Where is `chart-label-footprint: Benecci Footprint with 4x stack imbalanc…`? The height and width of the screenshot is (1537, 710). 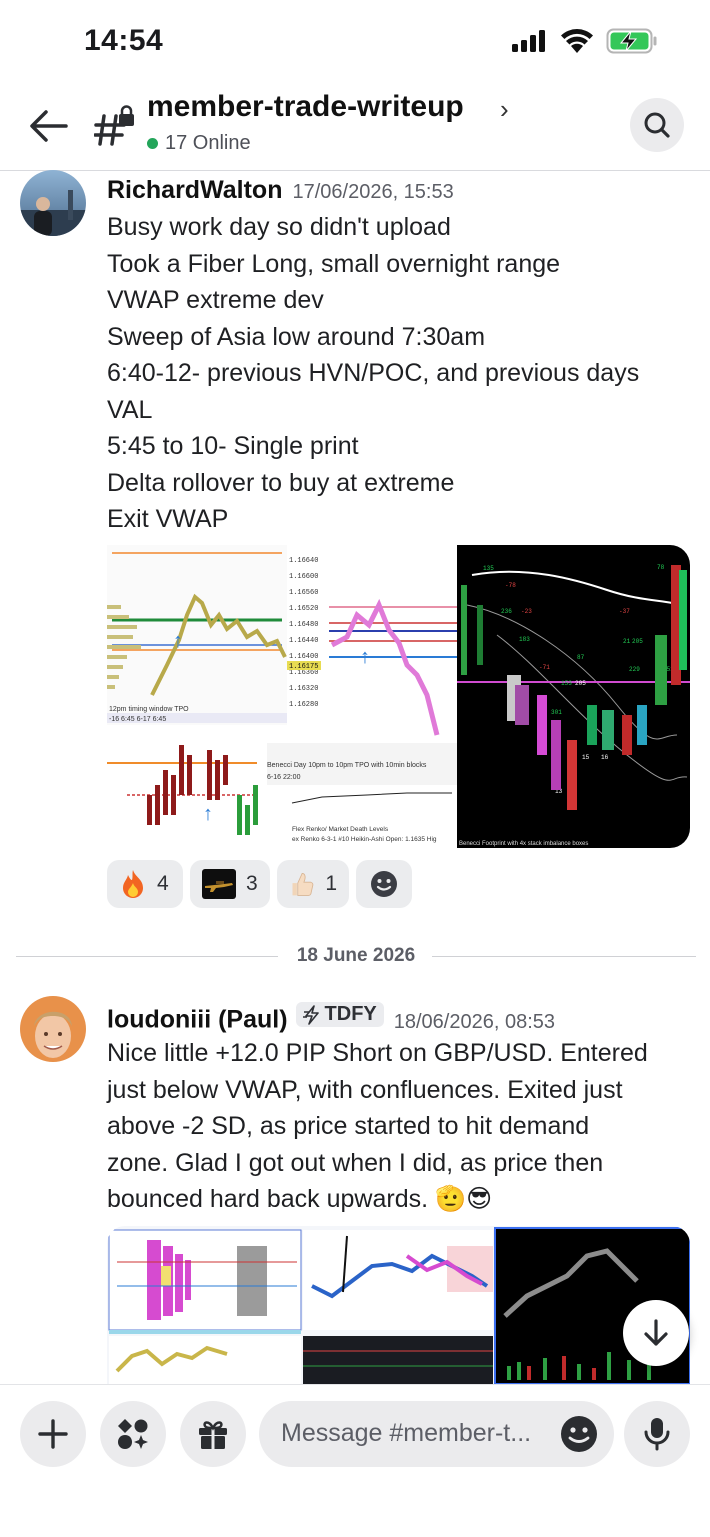 chart-label-footprint: Benecci Footprint with 4x stack imbalanc… is located at coordinates (523, 844).